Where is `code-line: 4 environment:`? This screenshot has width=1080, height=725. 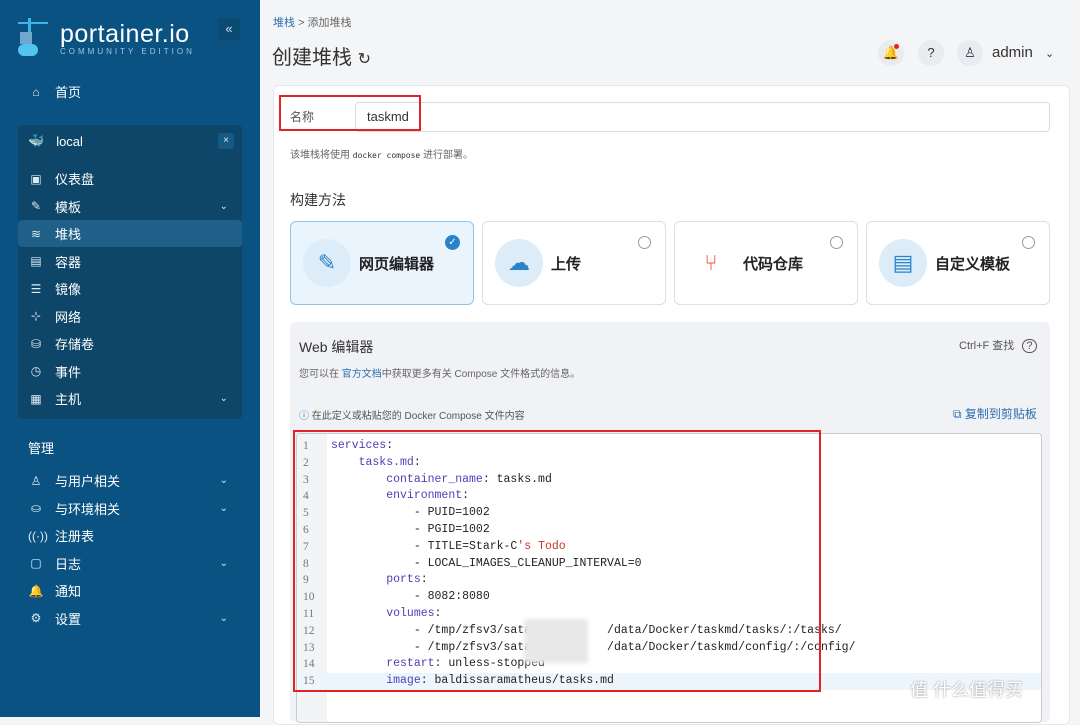
code-line: 4 environment: is located at coordinates (669, 496).